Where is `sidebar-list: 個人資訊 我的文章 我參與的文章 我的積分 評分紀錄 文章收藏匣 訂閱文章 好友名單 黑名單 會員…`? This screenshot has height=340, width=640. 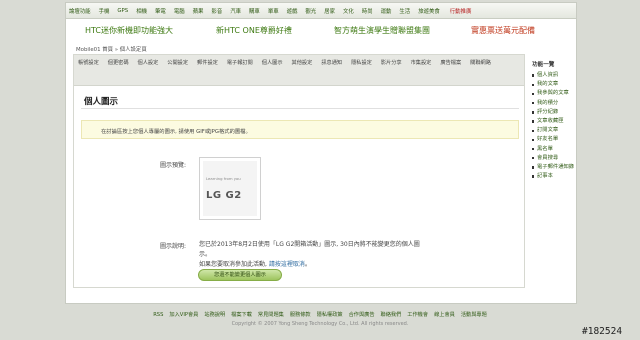 sidebar-list: 個人資訊 我的文章 我參與的文章 我的積分 評分紀錄 文章收藏匣 訂閱文章 好友名單 黑名單 會員… is located at coordinates (554, 126).